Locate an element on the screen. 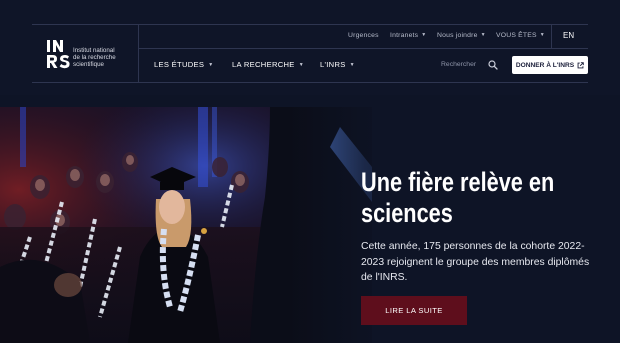 This screenshot has width=620, height=343. header-divider-top is located at coordinates (310, 24).